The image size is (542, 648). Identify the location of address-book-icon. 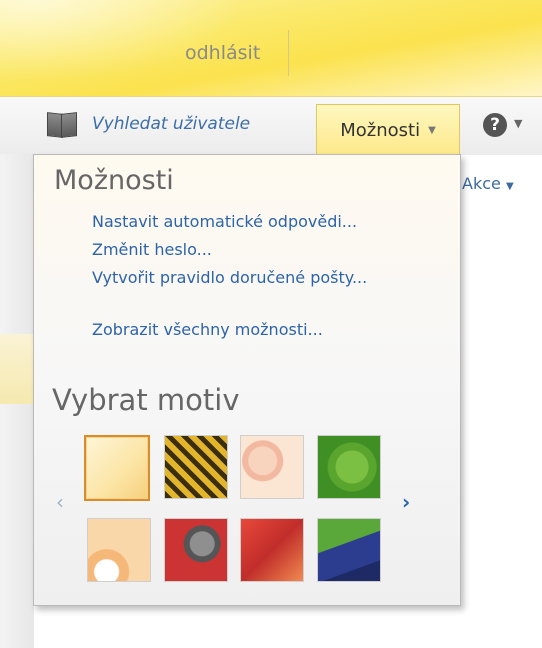
(62, 124).